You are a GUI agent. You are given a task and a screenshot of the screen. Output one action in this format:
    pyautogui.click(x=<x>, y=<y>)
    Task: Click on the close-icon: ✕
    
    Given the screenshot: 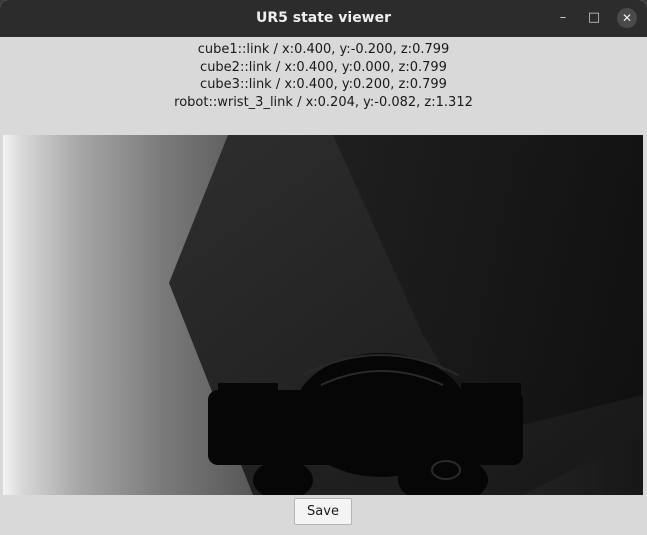 What is the action you would take?
    pyautogui.click(x=627, y=18)
    